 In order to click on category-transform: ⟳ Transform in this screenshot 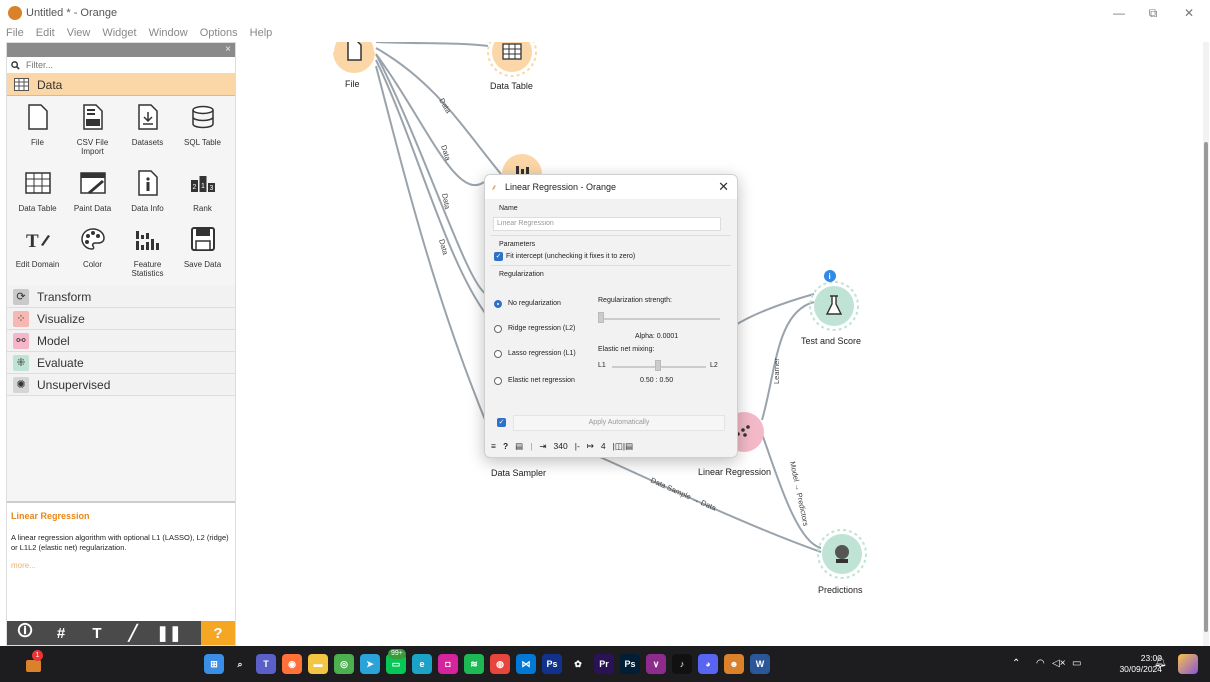, I will do `click(121, 297)`.